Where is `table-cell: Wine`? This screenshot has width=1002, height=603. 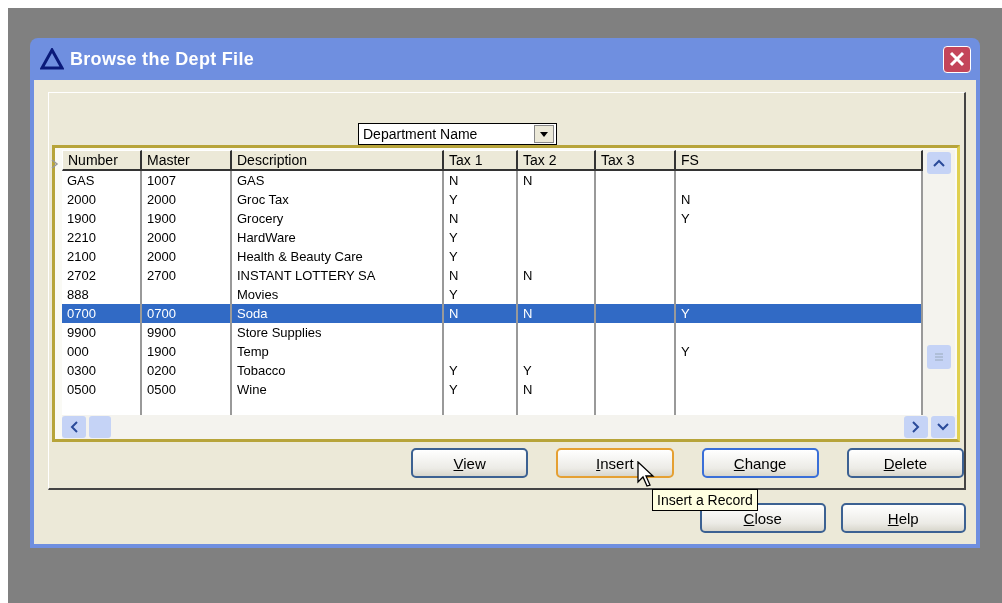 table-cell: Wine is located at coordinates (338, 389).